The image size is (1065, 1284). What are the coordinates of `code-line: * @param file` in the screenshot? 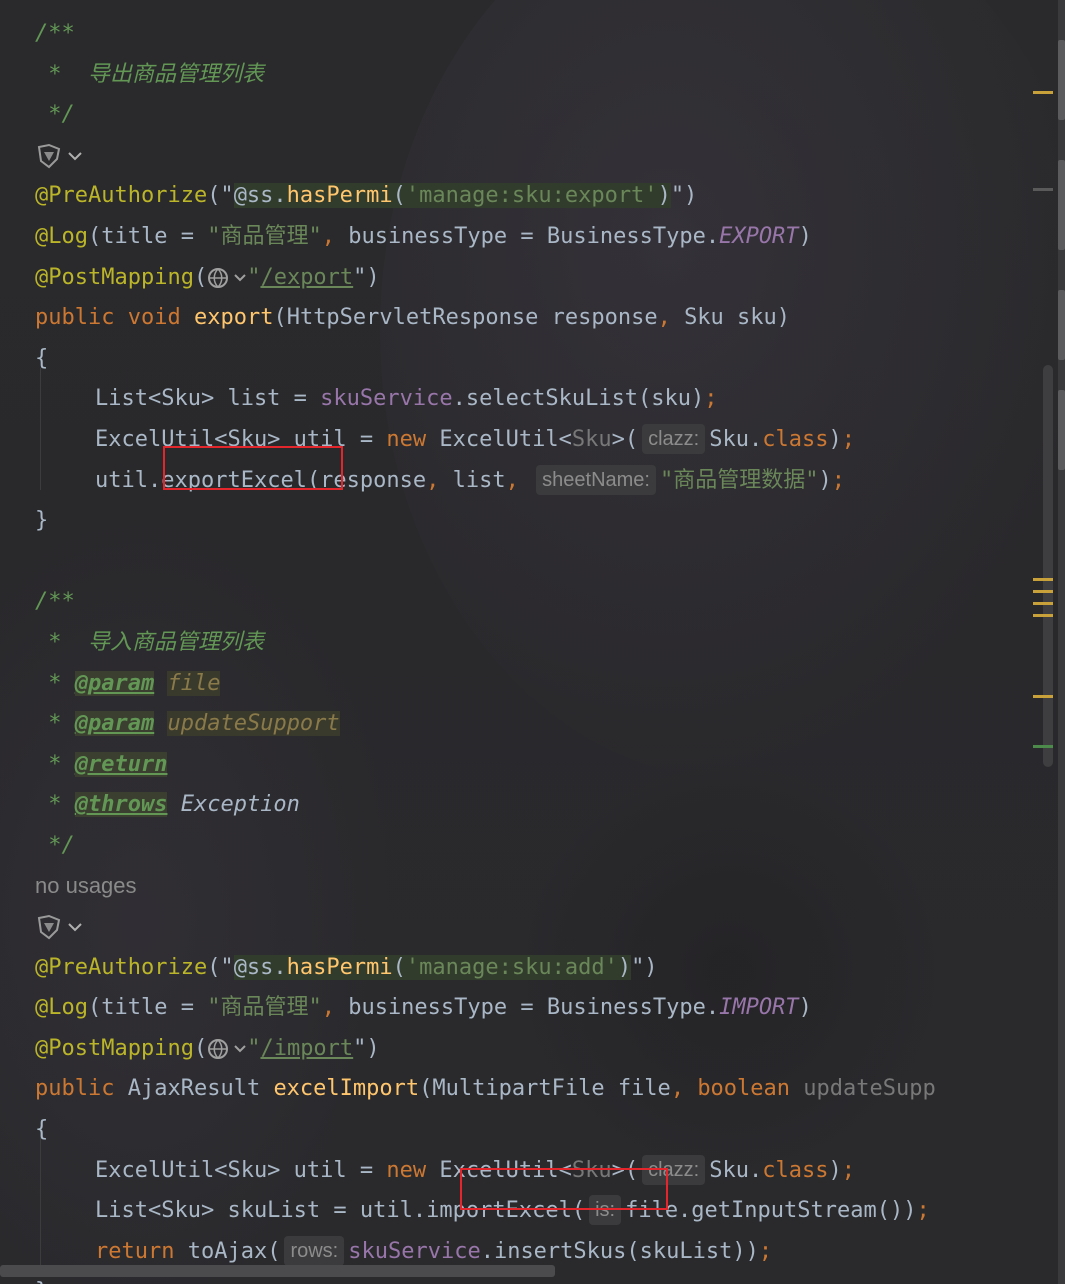 It's located at (545, 684).